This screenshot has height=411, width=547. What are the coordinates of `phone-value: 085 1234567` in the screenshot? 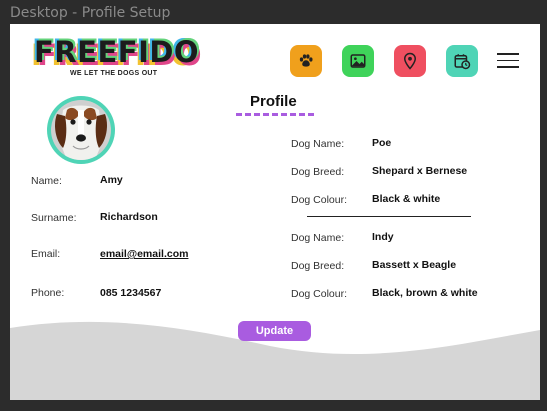 It's located at (130, 293).